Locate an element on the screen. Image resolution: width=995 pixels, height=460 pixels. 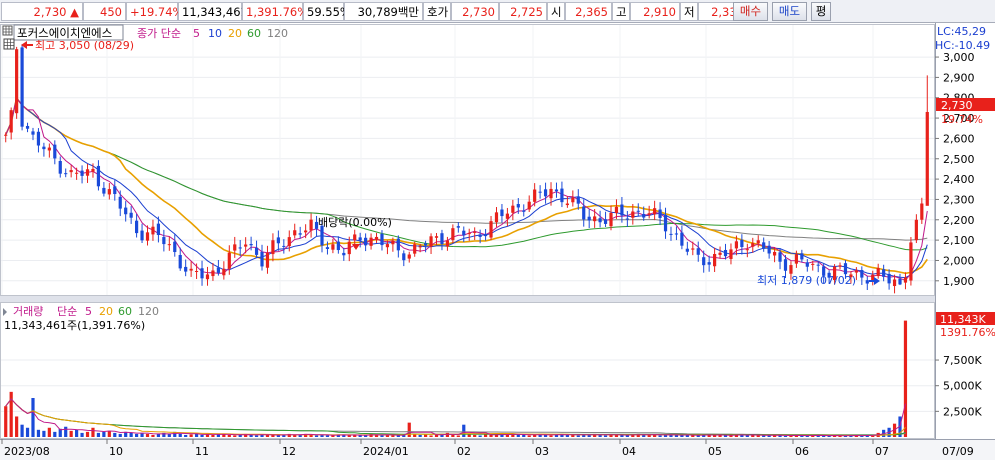
sell-button: 매도 is located at coordinates (789, 11).